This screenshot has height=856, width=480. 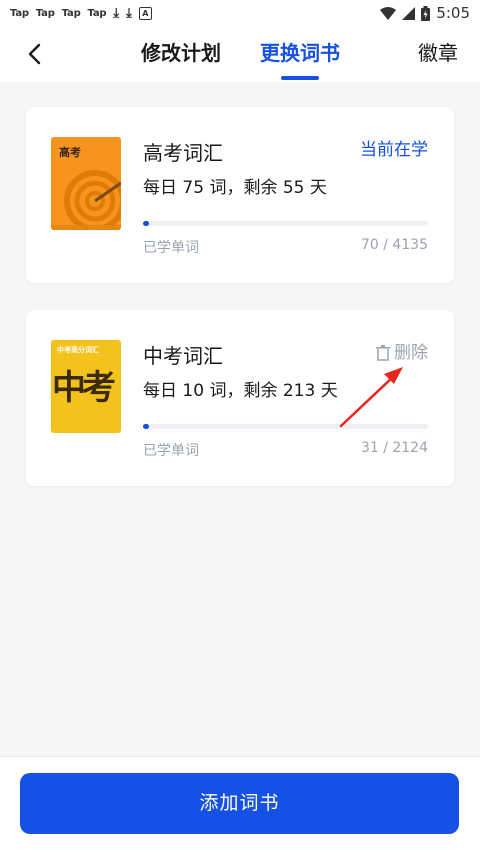 I want to click on book-title: 高考词汇, so click(x=183, y=153).